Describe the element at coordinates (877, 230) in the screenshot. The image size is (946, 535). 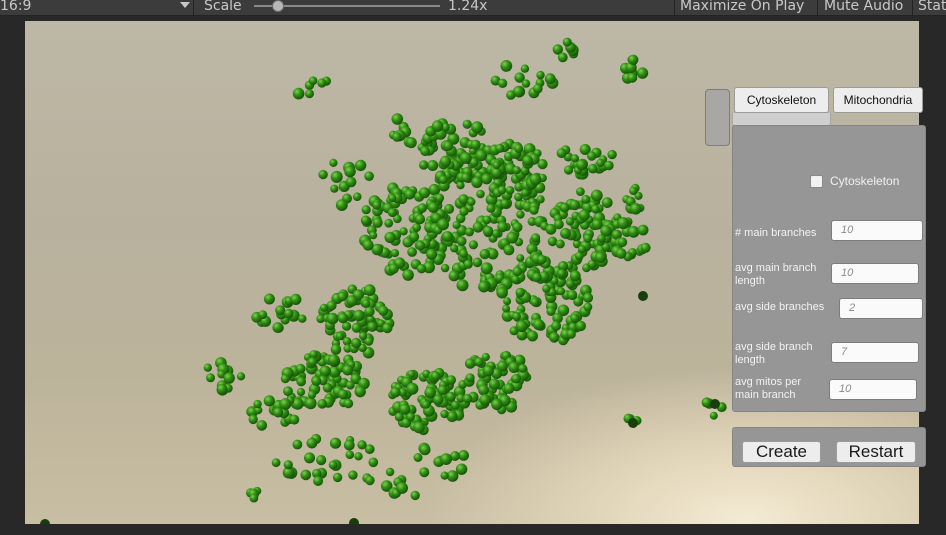
I see `main-branches-input: 10` at that location.